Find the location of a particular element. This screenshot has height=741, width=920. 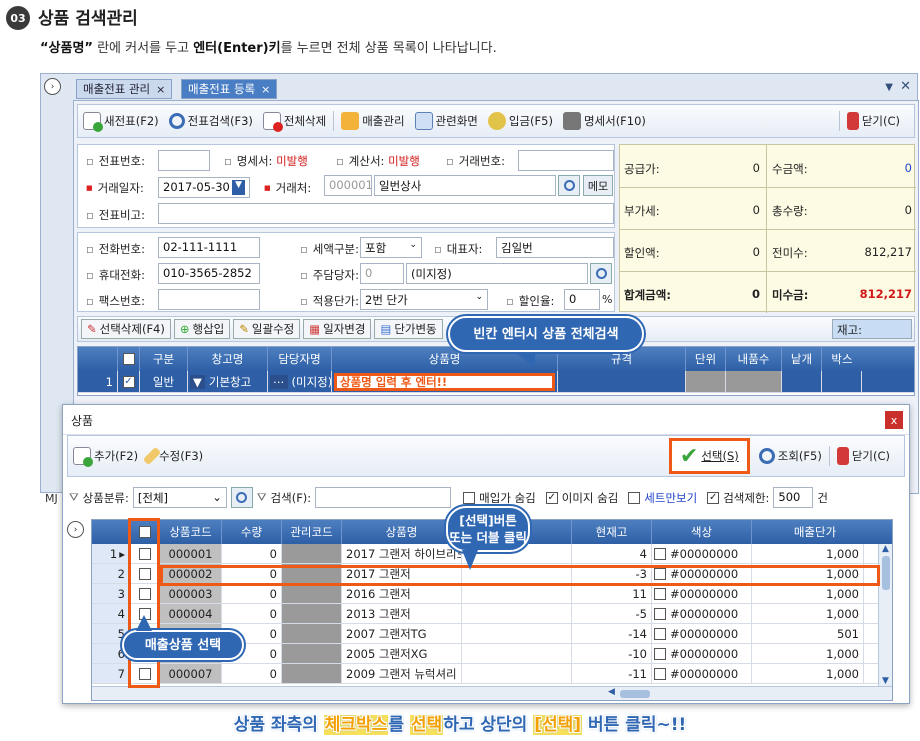

tax-type-select: 포함 ⌄ is located at coordinates (391, 247).